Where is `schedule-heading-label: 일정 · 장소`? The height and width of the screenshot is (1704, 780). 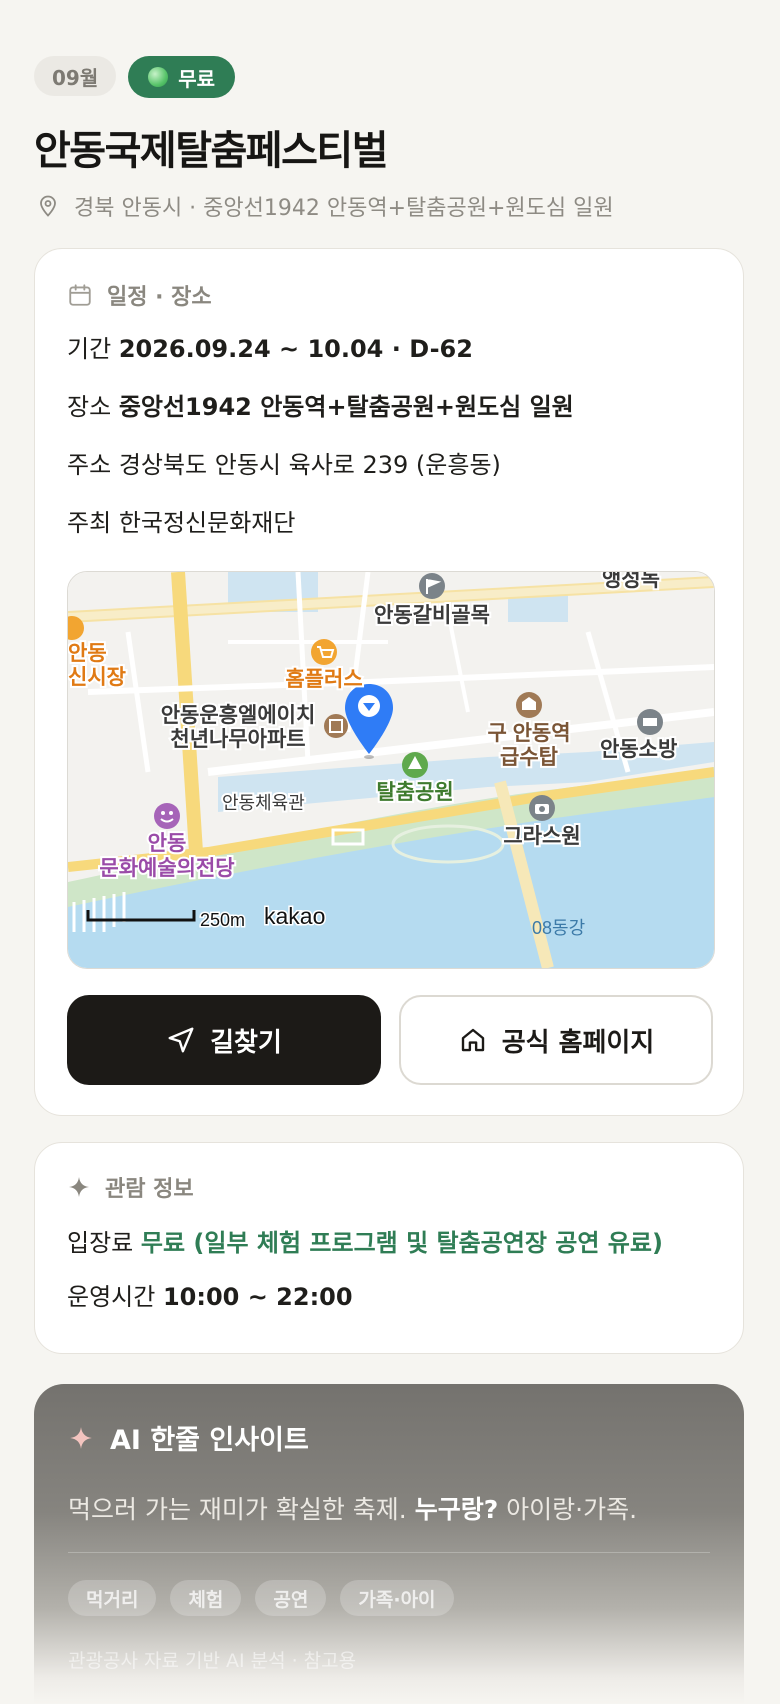 schedule-heading-label: 일정 · 장소 is located at coordinates (159, 297).